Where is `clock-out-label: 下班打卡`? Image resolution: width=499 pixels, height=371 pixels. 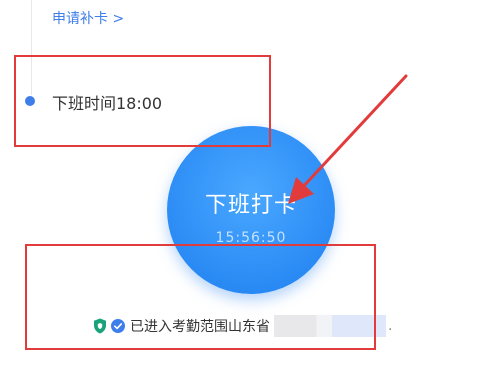 clock-out-label: 下班打卡 is located at coordinates (250, 205).